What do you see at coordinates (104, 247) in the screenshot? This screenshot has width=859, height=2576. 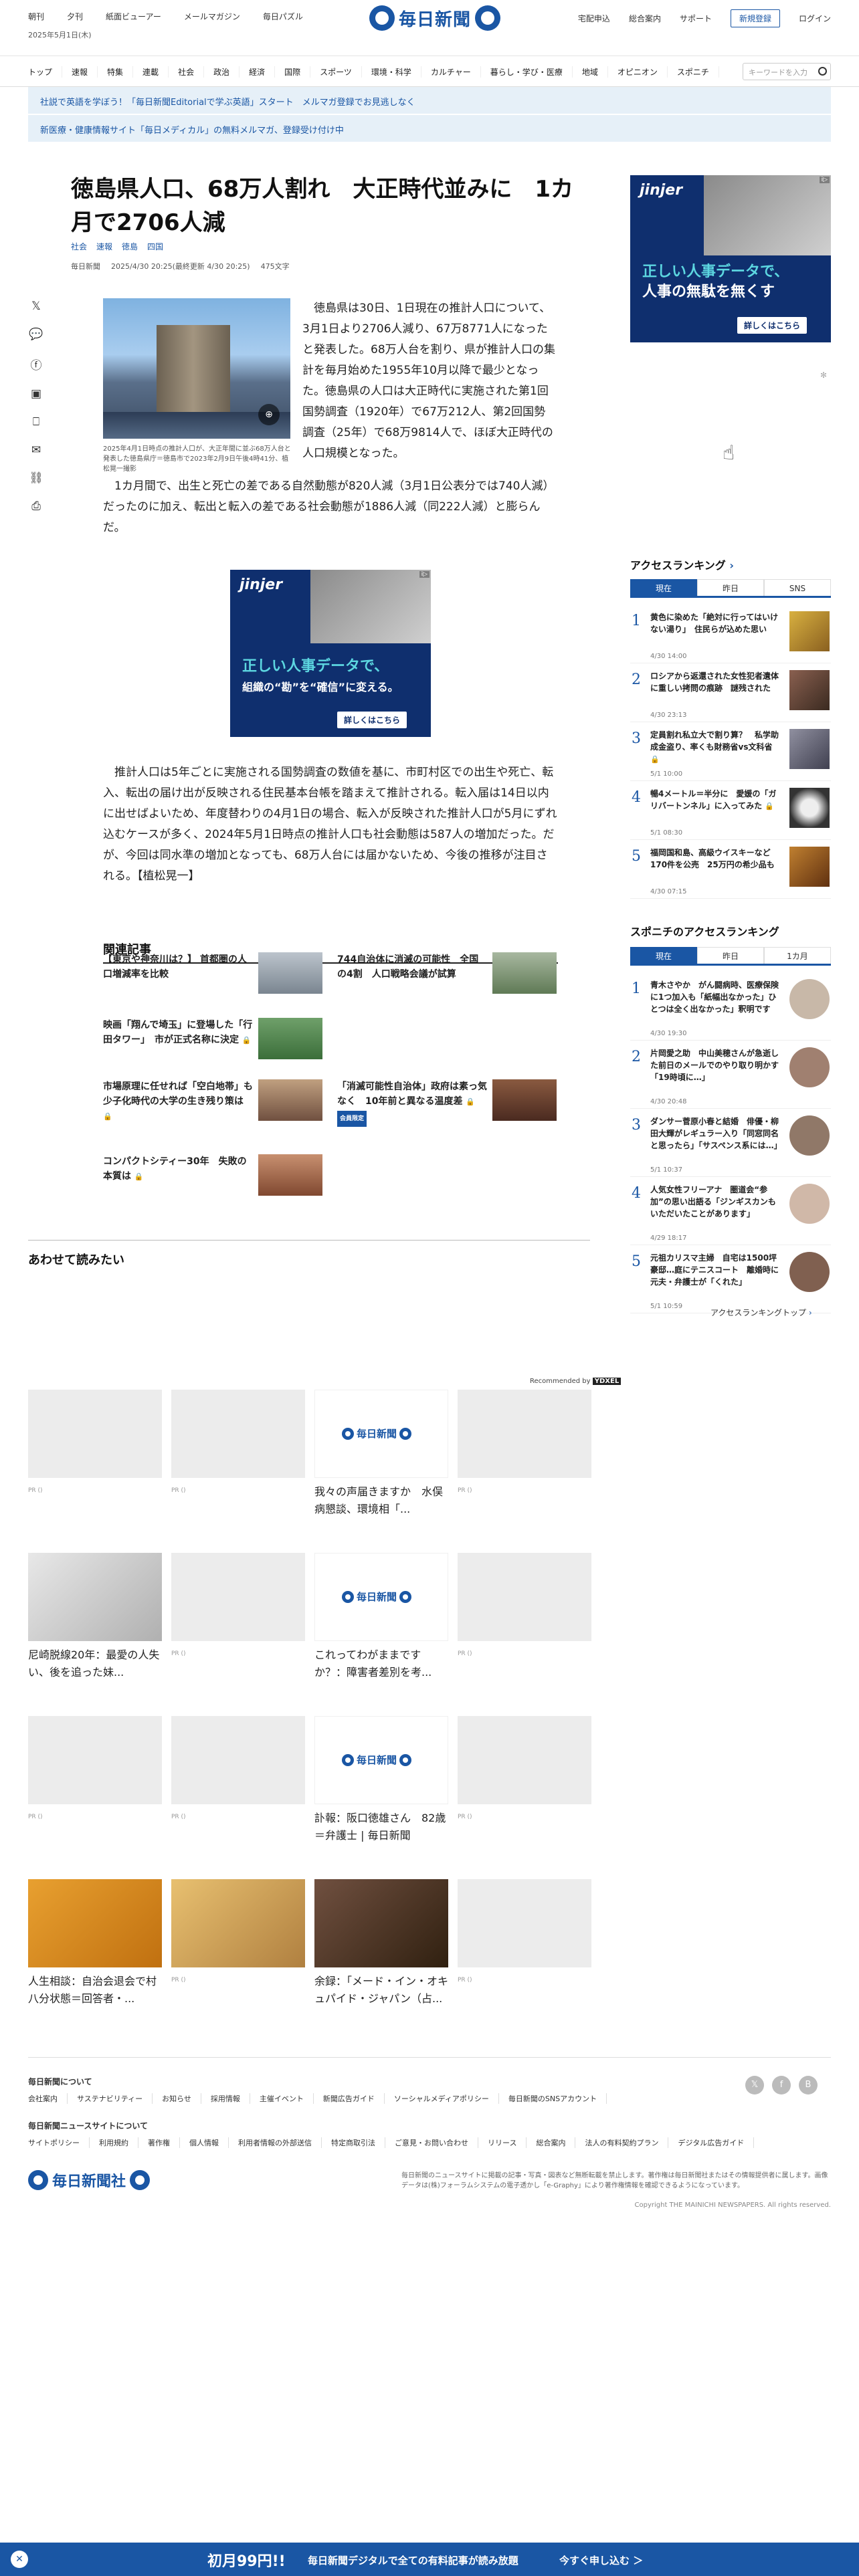 I see `tag-breaking: 速報` at bounding box center [104, 247].